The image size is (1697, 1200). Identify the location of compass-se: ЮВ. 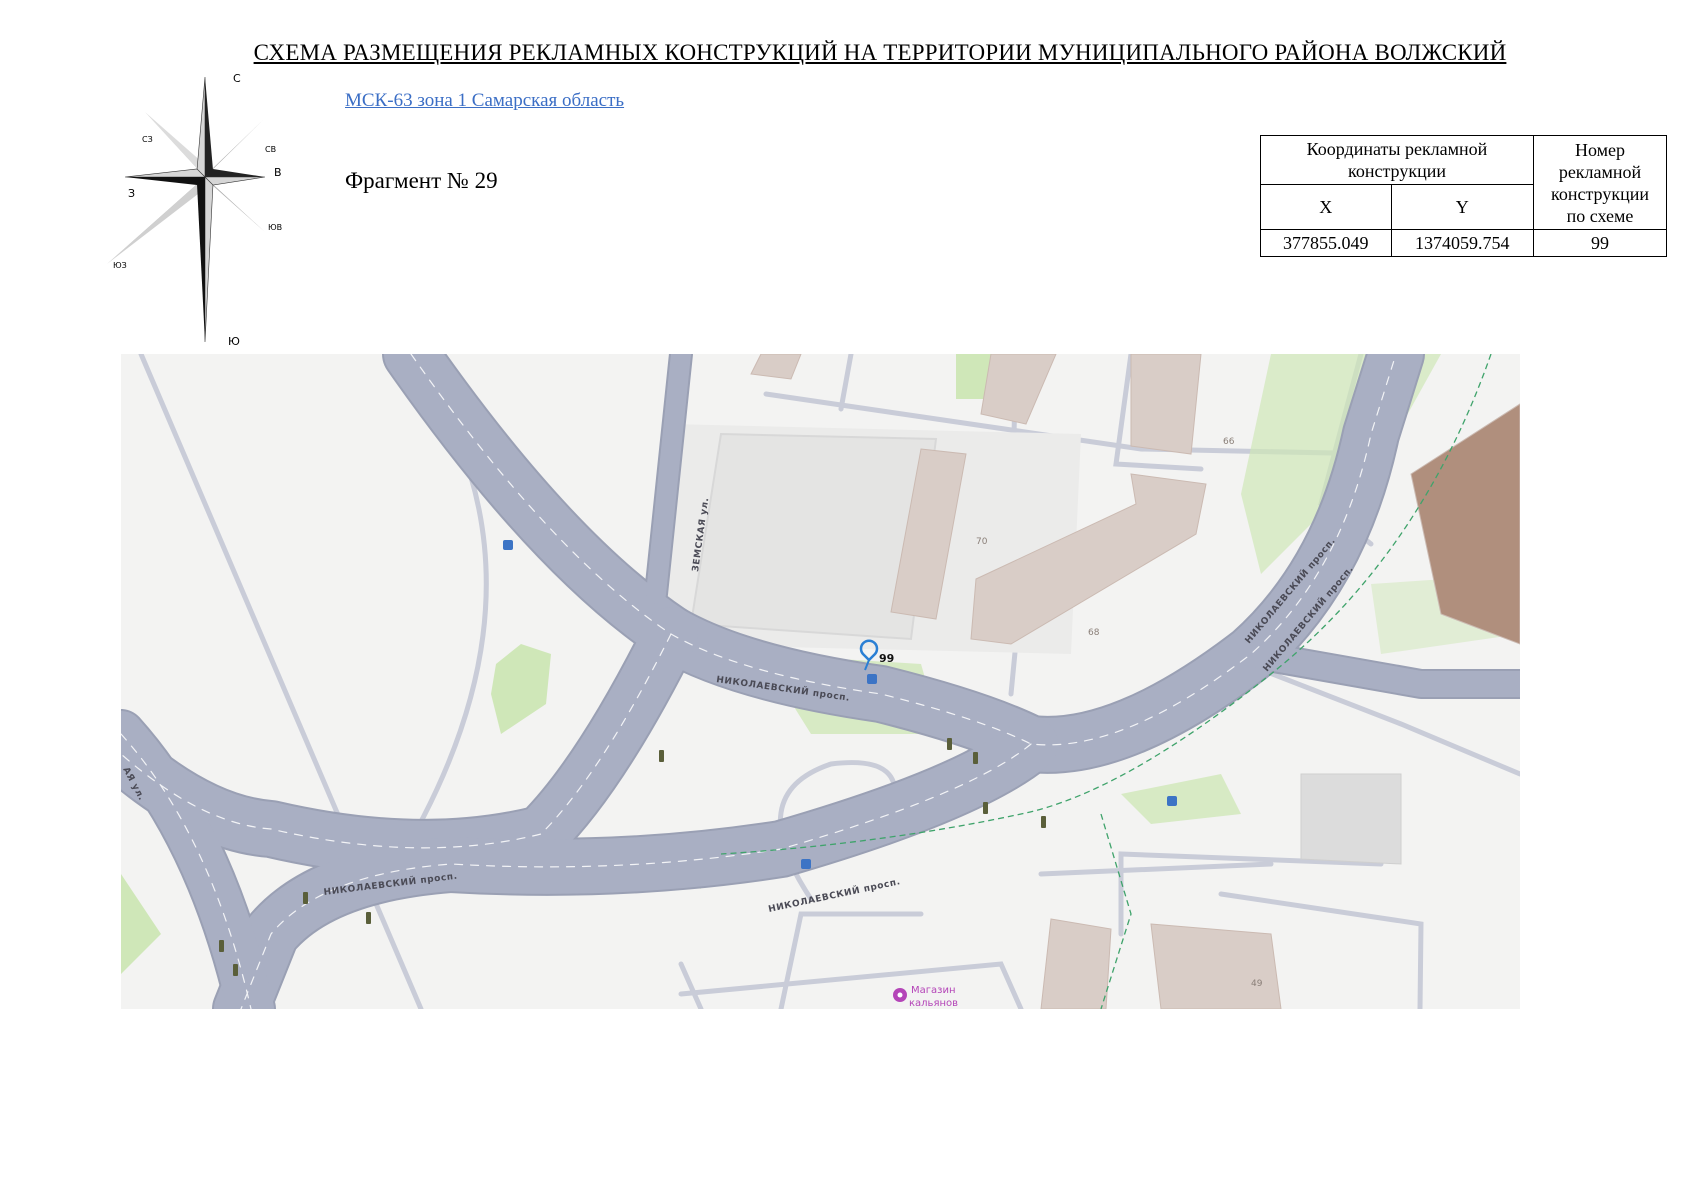
(275, 227).